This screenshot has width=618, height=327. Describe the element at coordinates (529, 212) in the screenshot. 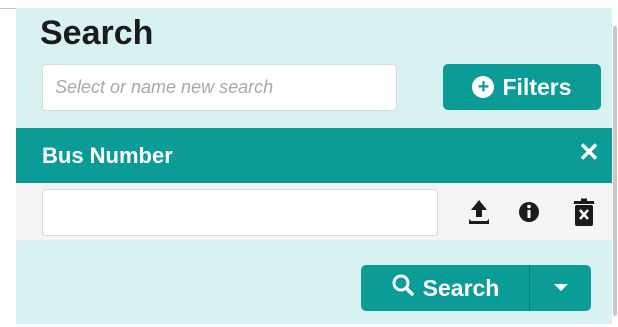

I see `info-icon` at that location.